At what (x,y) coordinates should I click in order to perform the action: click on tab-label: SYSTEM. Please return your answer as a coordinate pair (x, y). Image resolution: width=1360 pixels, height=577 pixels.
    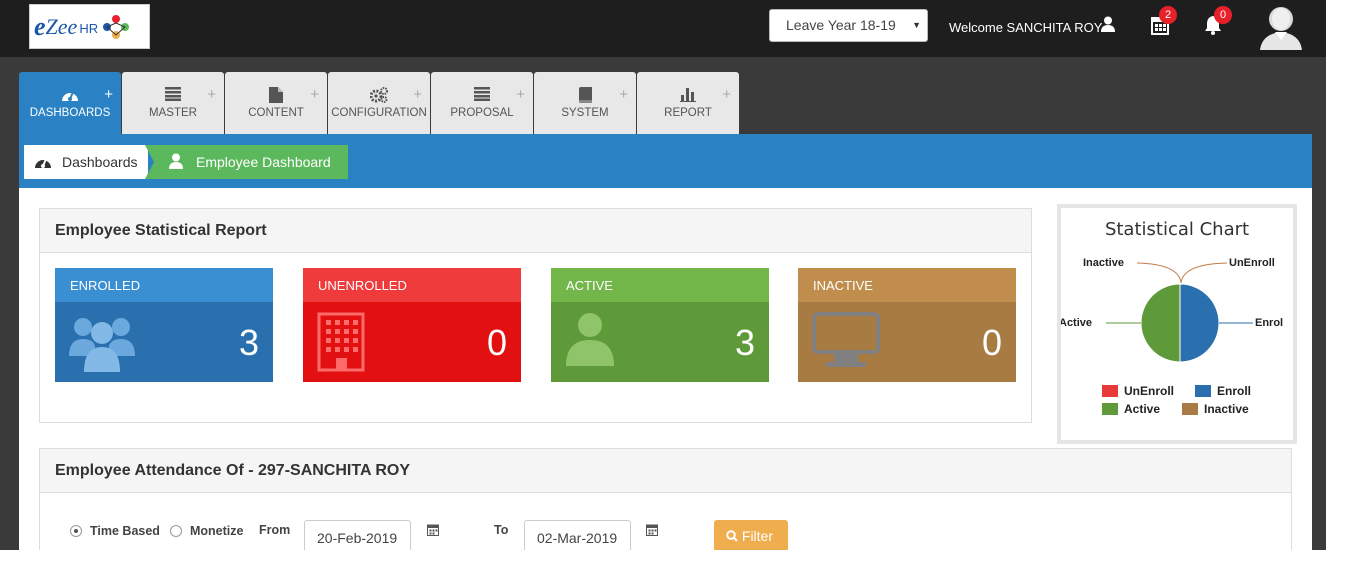
    Looking at the image, I should click on (585, 113).